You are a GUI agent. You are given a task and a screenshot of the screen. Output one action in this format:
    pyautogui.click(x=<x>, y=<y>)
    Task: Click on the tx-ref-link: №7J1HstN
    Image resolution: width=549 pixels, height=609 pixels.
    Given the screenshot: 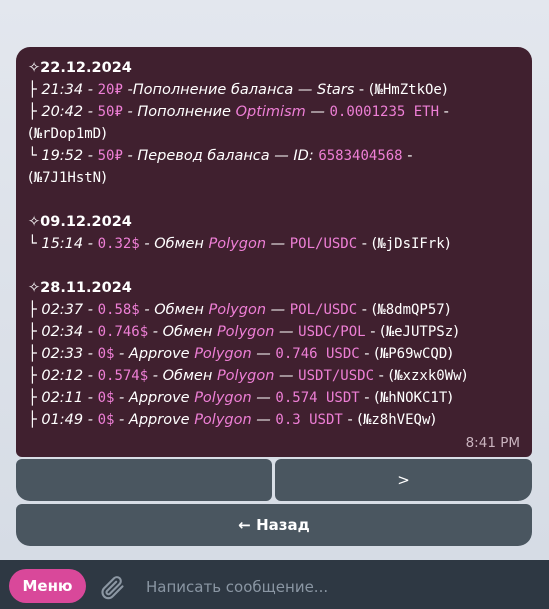 What is the action you would take?
    pyautogui.click(x=67, y=178)
    